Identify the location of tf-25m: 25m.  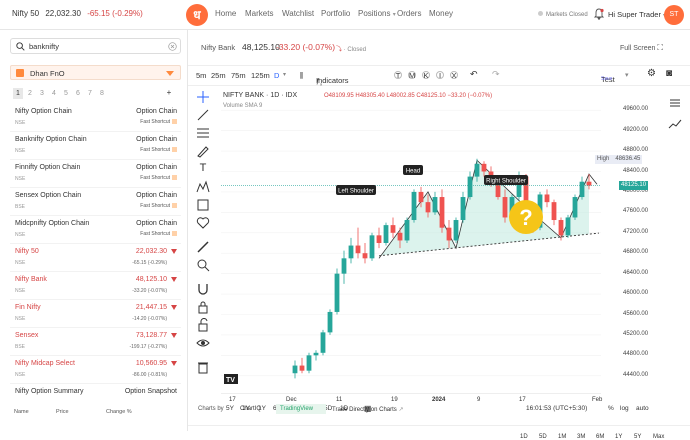
(218, 75).